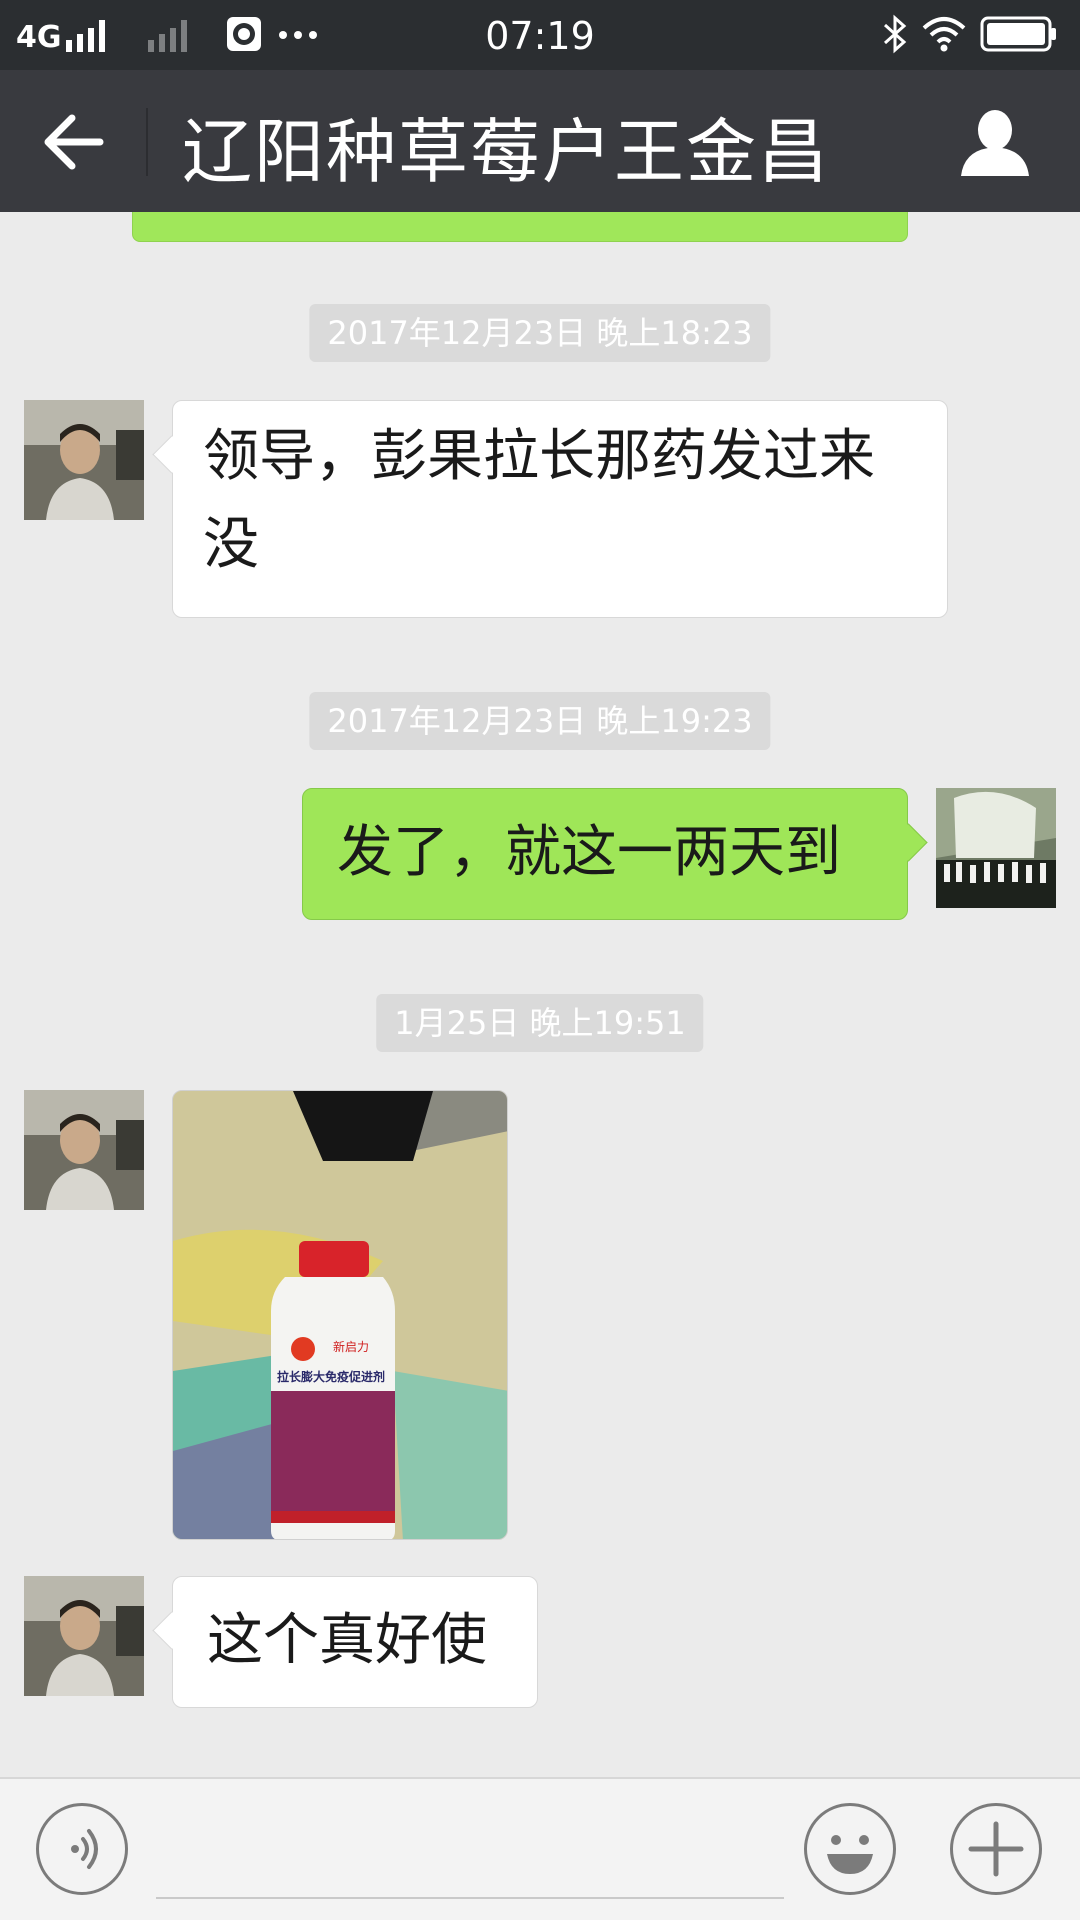 The image size is (1080, 1920). I want to click on voice-icon, so click(84, 1849).